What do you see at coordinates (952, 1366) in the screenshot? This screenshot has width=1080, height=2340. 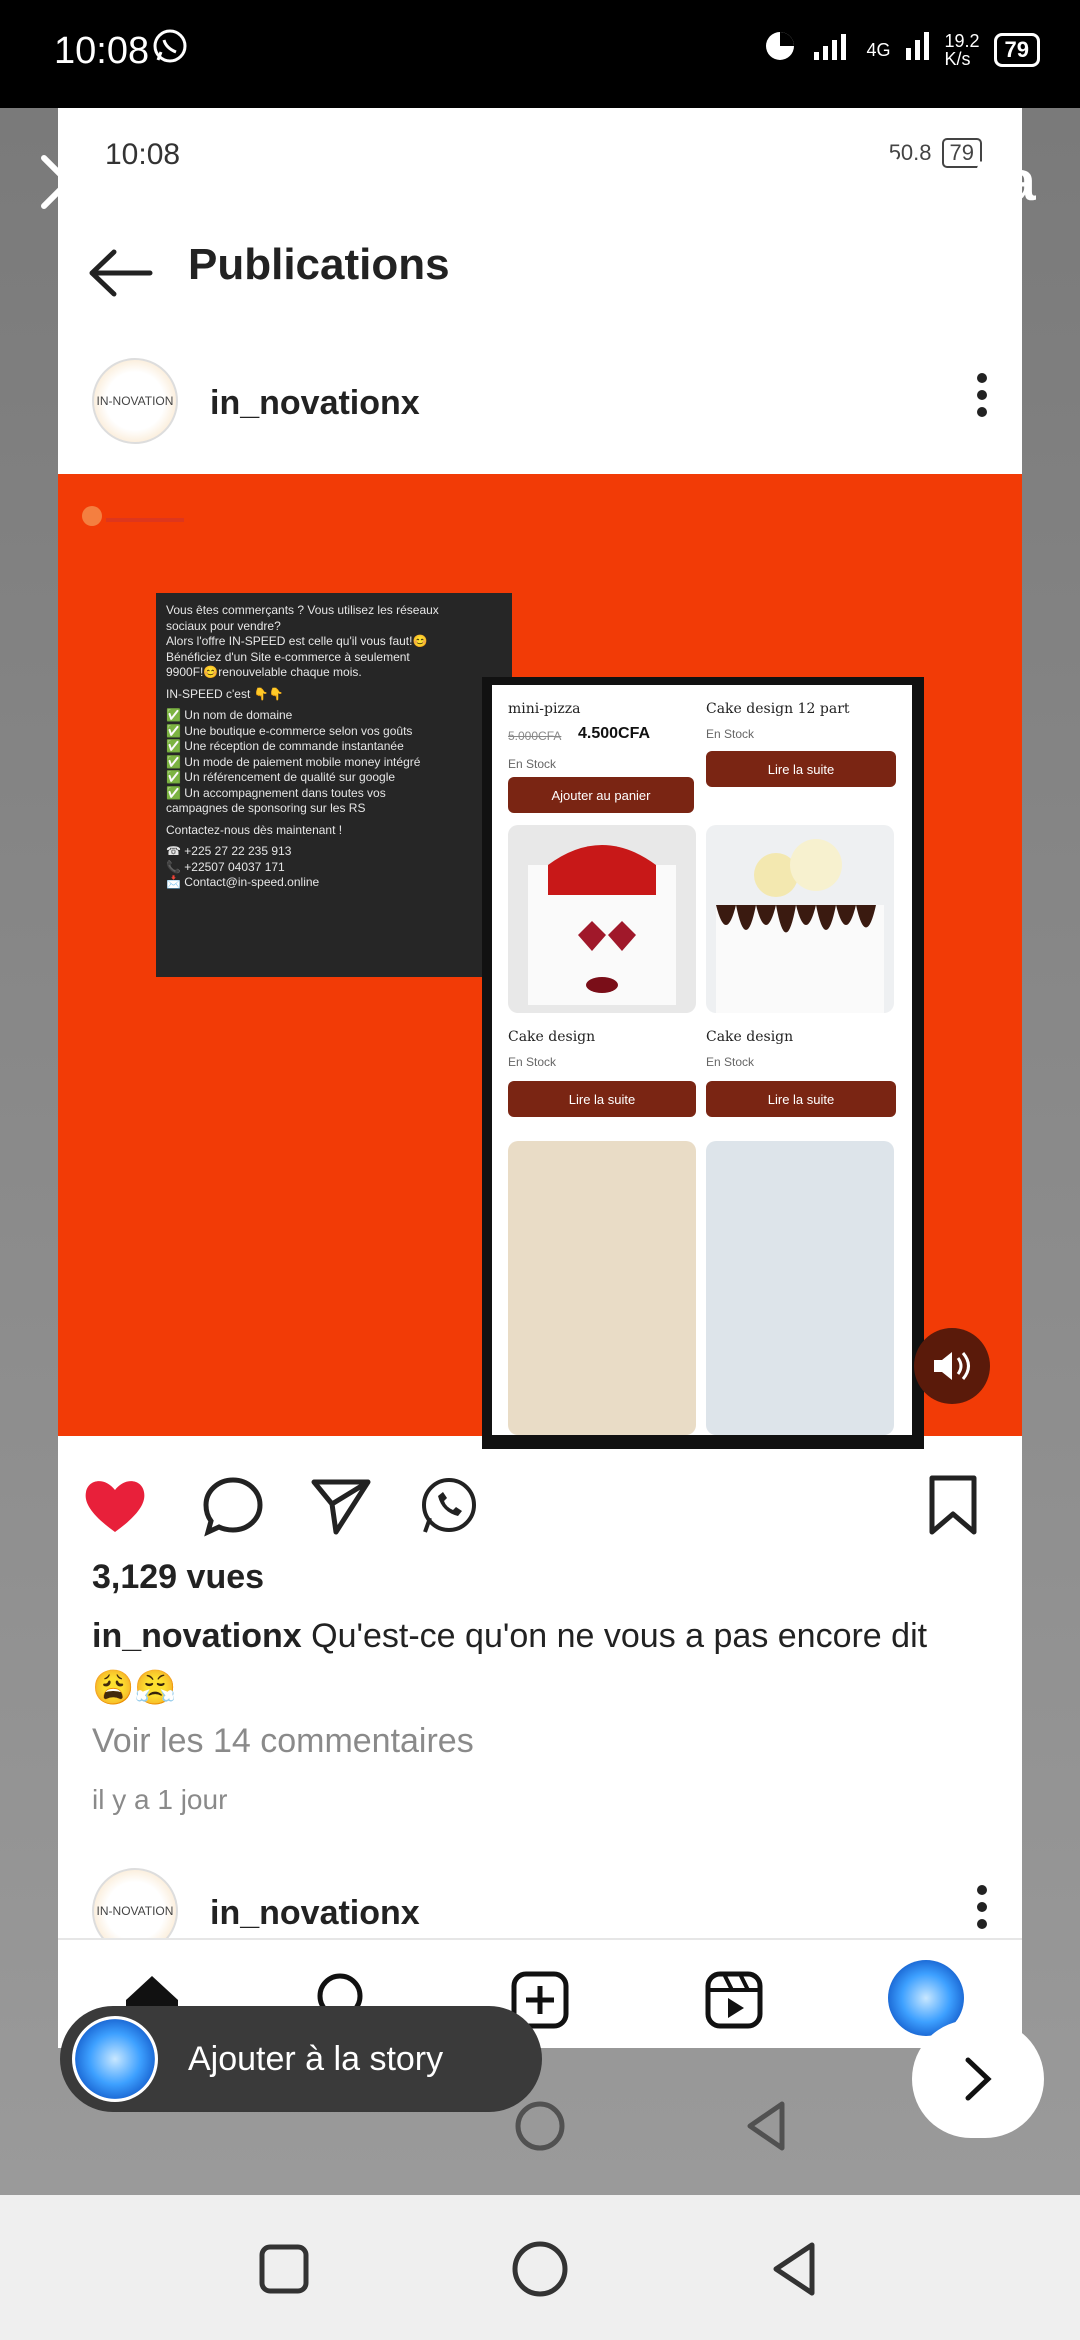 I see `sound-icon` at bounding box center [952, 1366].